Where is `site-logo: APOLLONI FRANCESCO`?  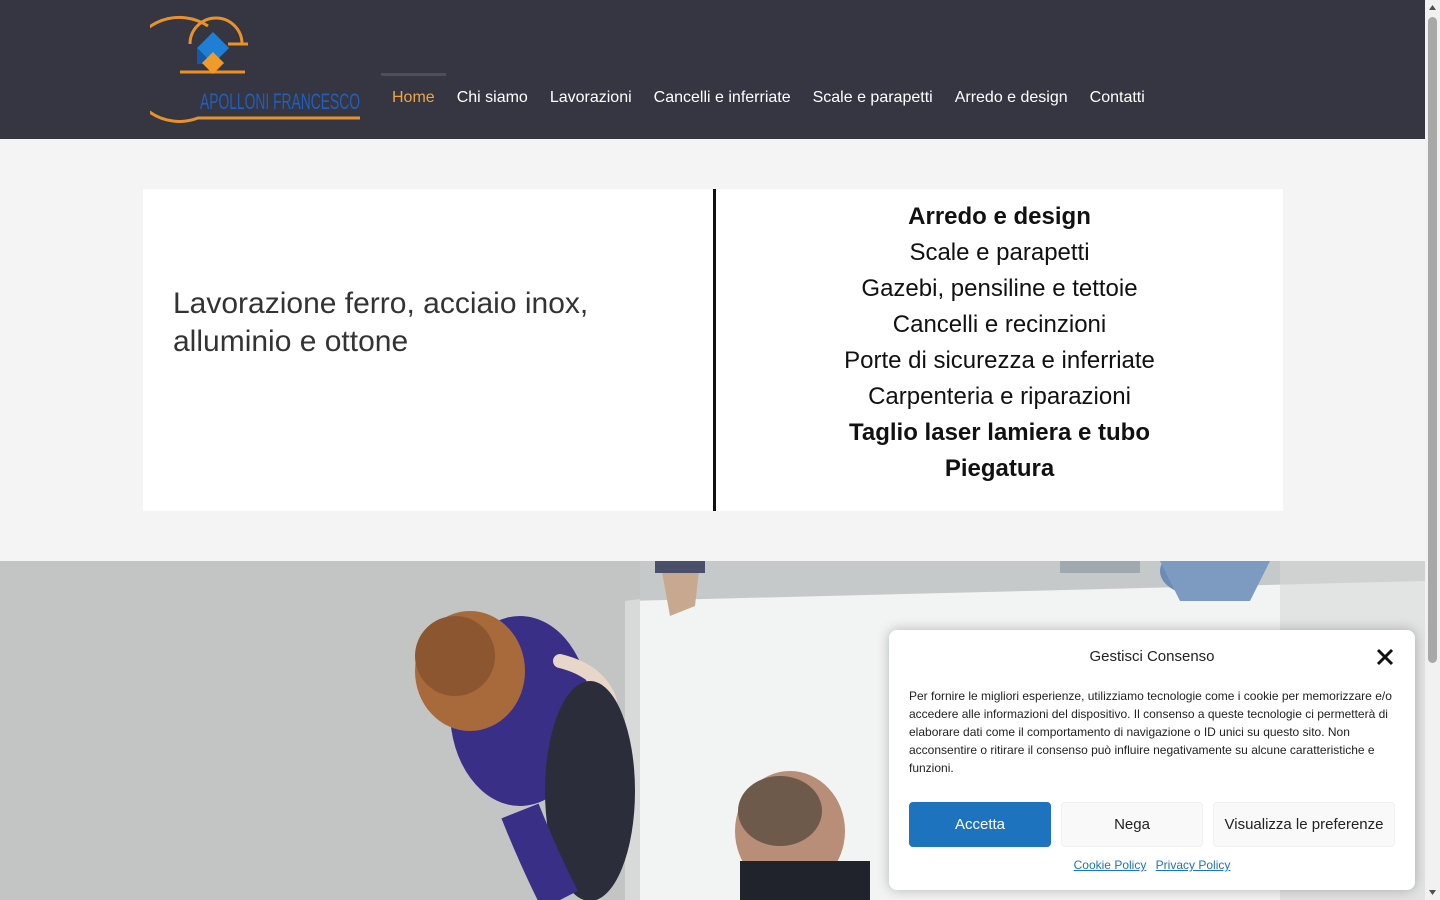
site-logo: APOLLONI FRANCESCO is located at coordinates (245, 70).